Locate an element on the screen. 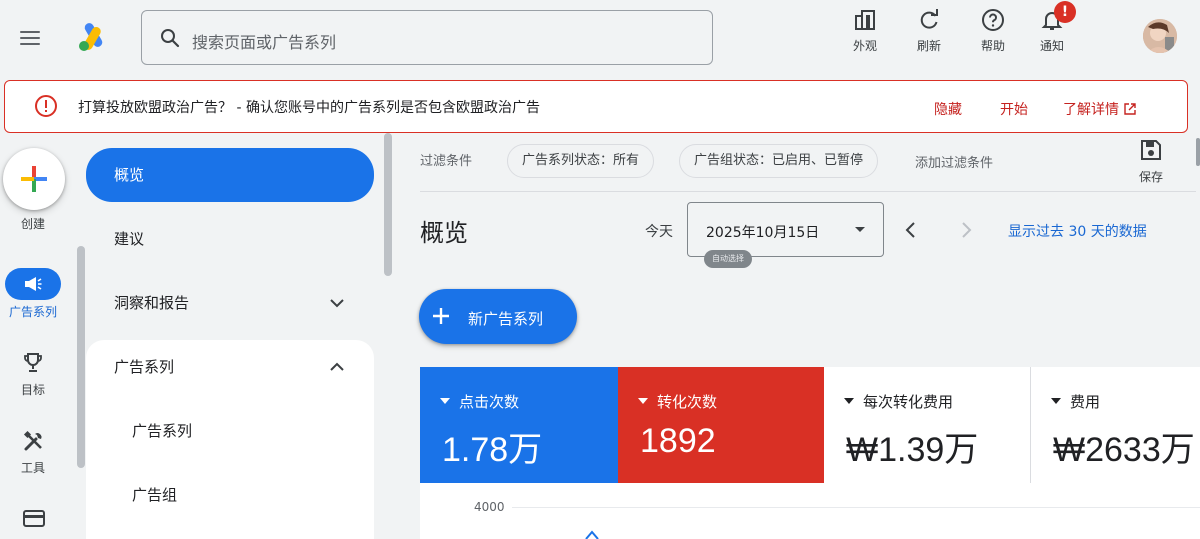 This screenshot has height=539, width=1200. metric-label: 点击次数 is located at coordinates (489, 402).